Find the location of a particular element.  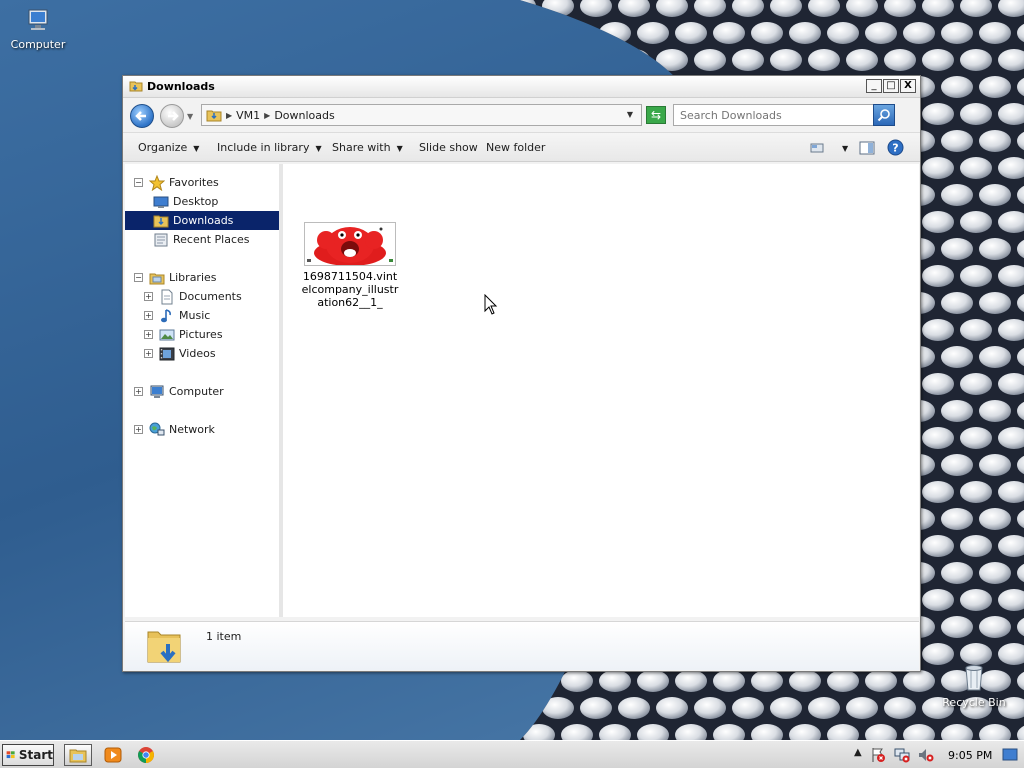

nav-item-computer: + Computer is located at coordinates (179, 391).